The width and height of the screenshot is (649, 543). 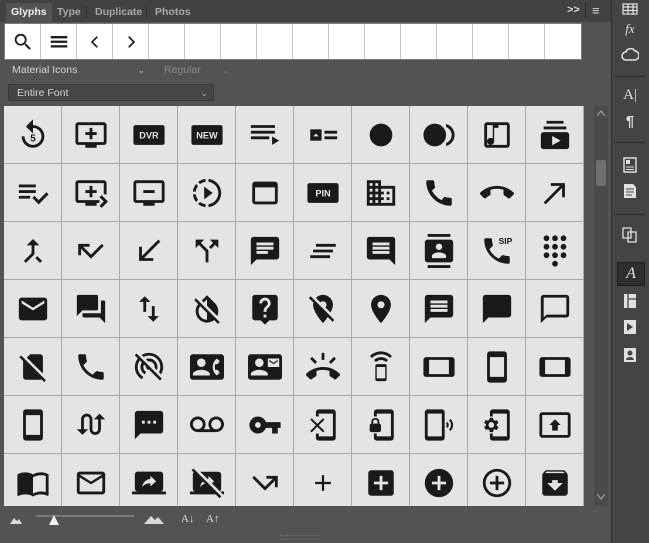 I want to click on glyph-cell: 5, so click(x=33, y=135).